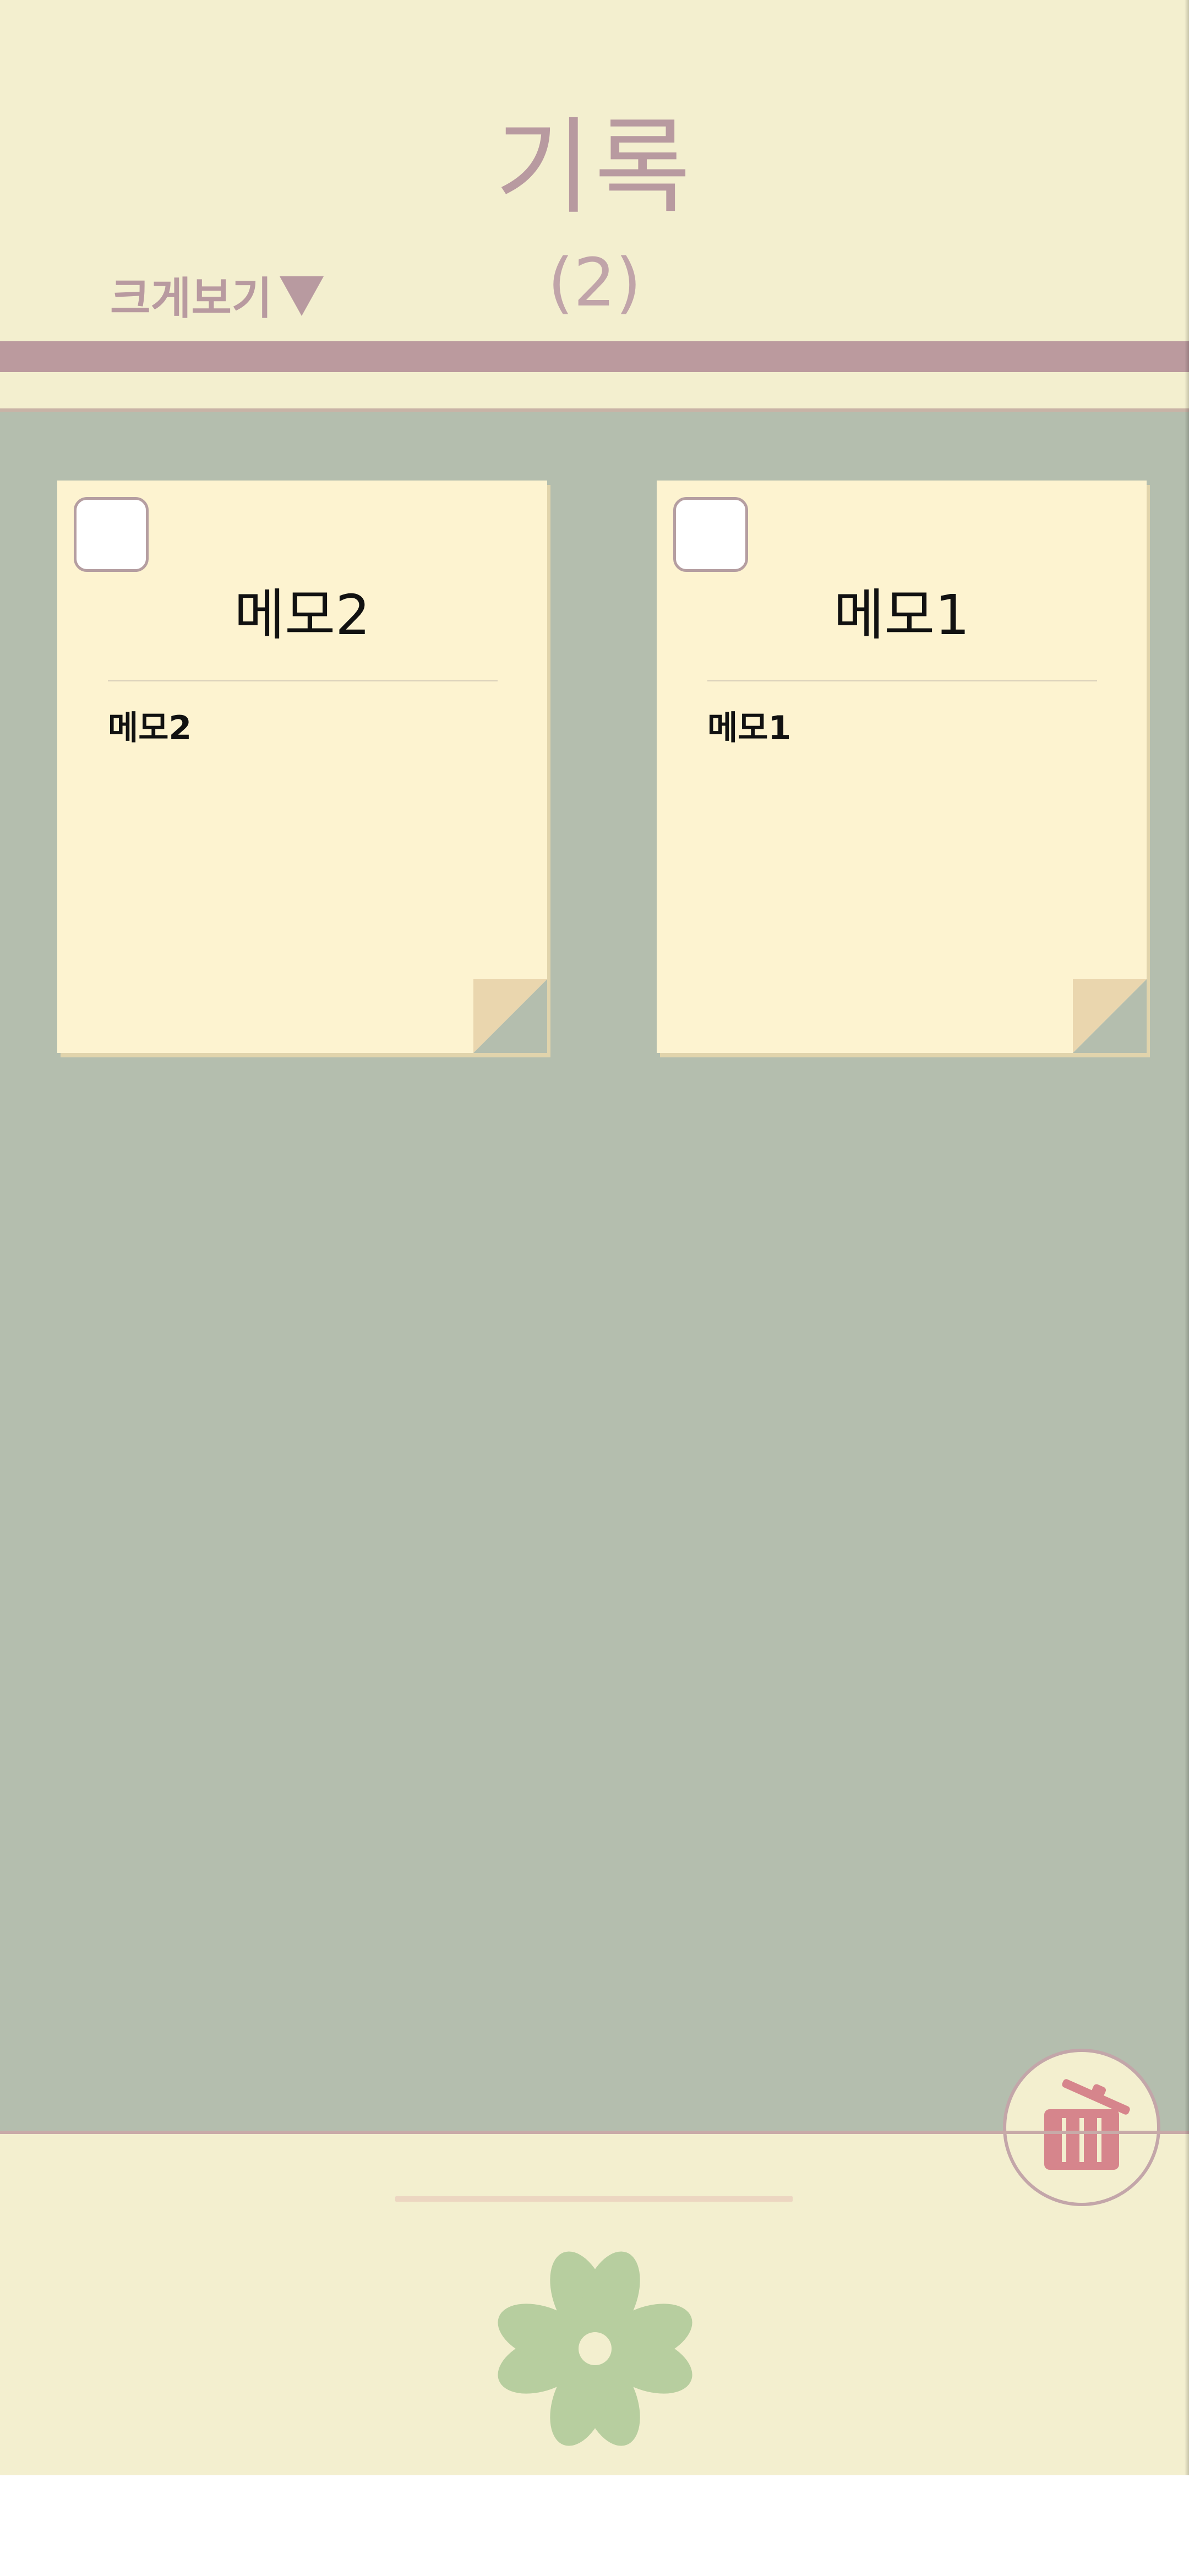 Image resolution: width=1189 pixels, height=2576 pixels. I want to click on view-size-toggle-label: 크게보기, so click(191, 298).